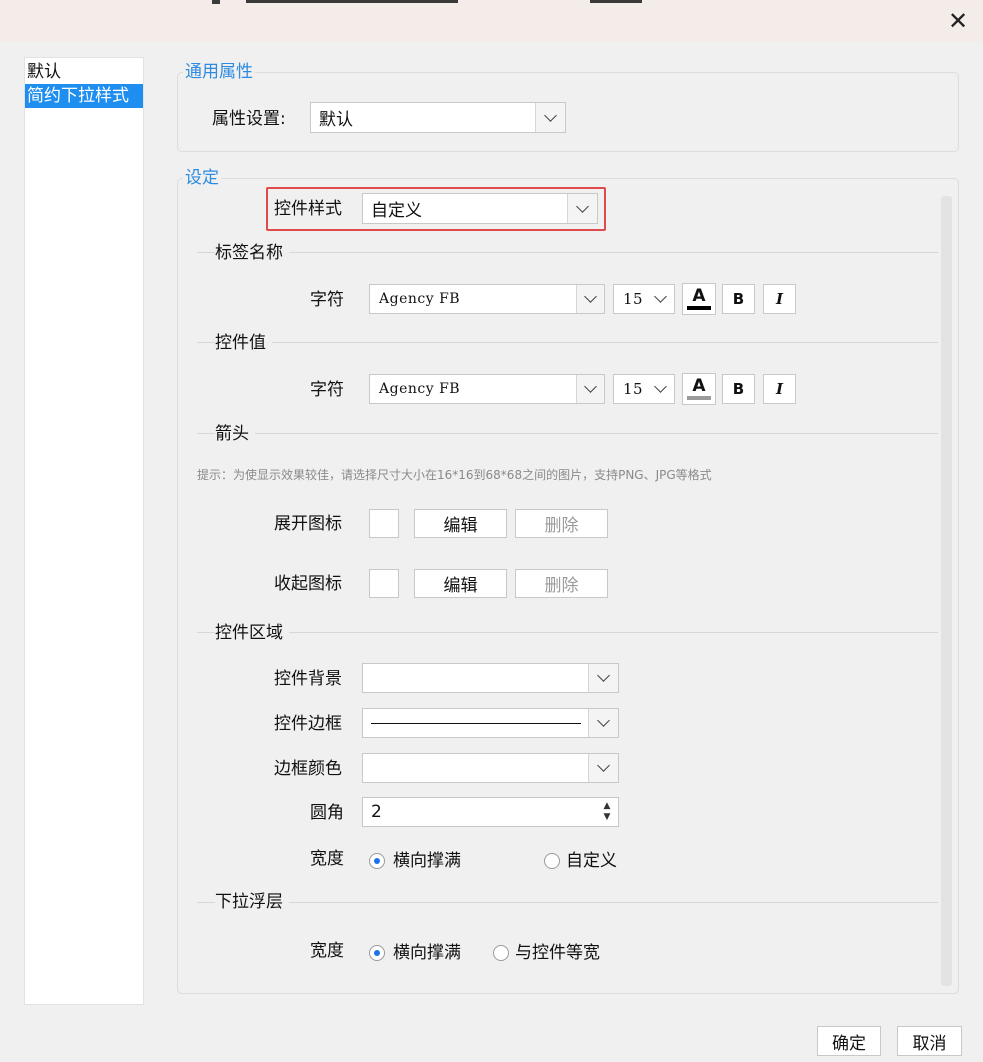 This screenshot has width=983, height=1062. What do you see at coordinates (779, 299) in the screenshot?
I see `label-italic-button: I` at bounding box center [779, 299].